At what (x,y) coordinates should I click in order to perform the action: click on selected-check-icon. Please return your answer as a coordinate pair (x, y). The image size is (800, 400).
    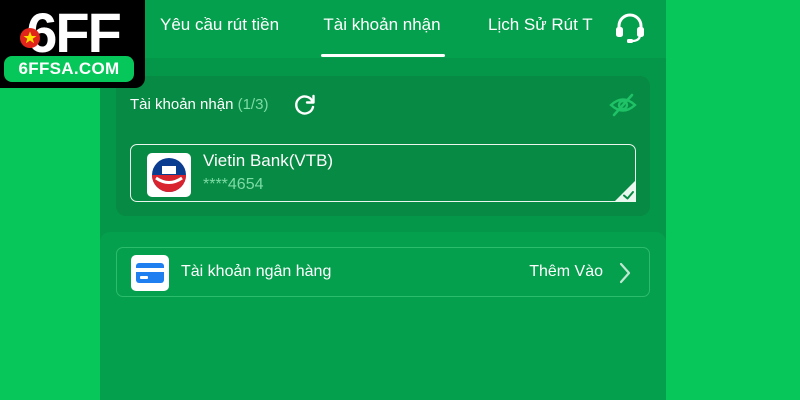
    Looking at the image, I should click on (625, 191).